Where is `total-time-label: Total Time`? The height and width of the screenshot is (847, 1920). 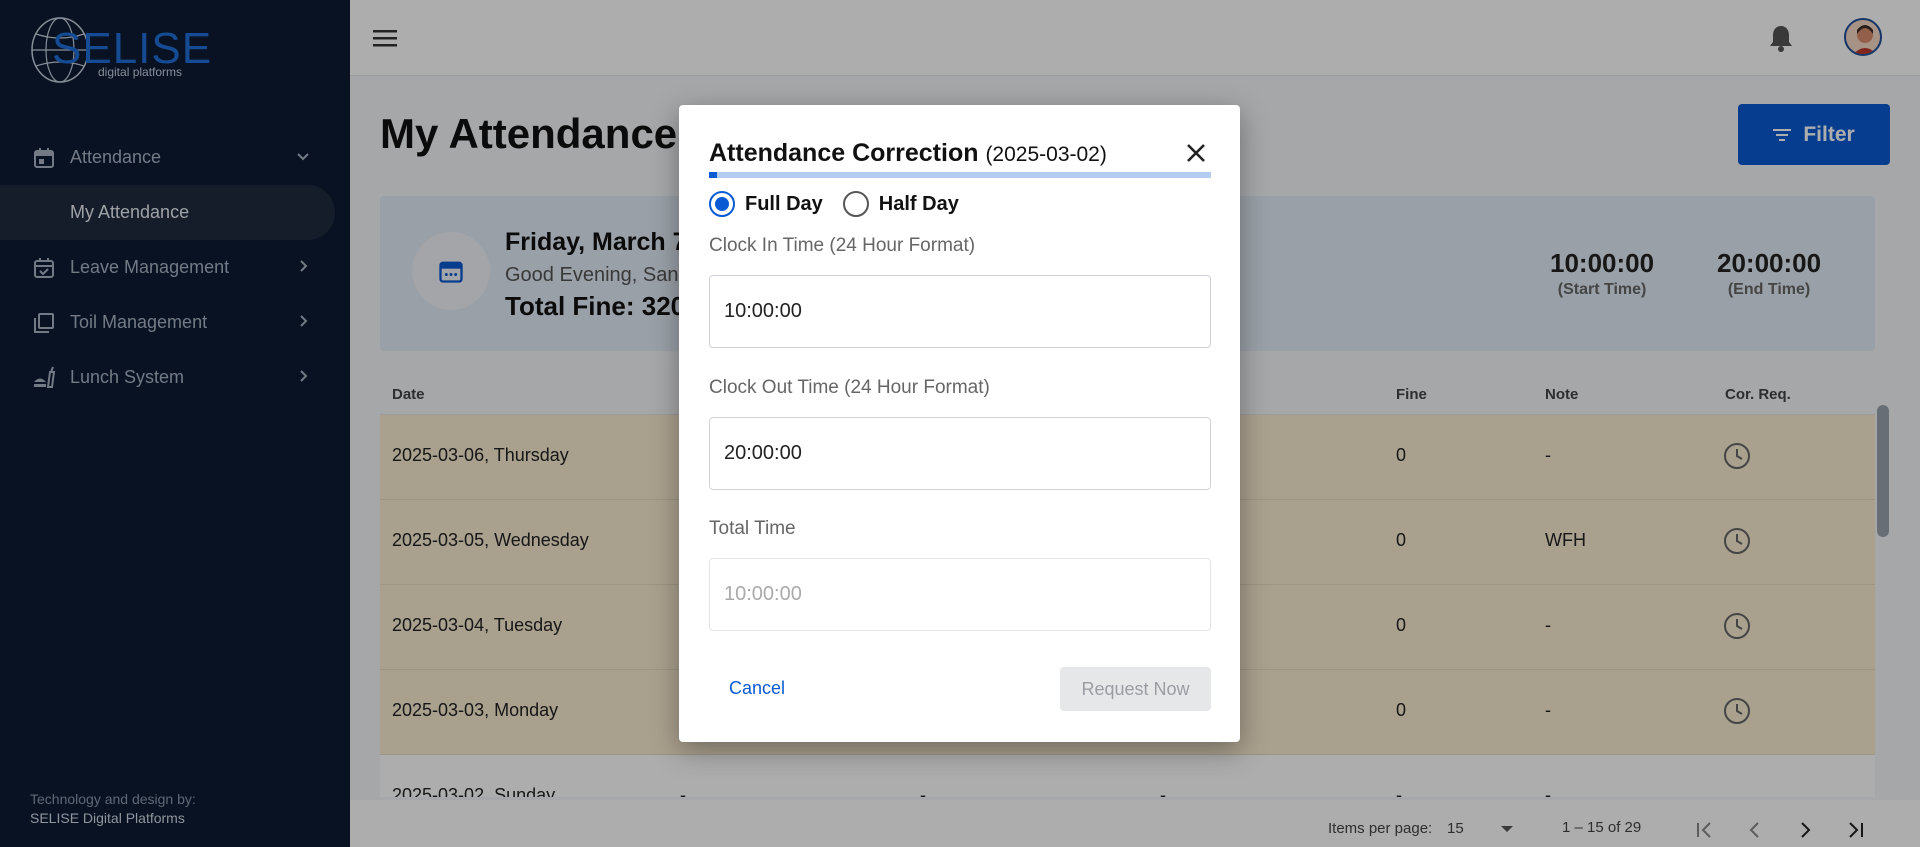
total-time-label: Total Time is located at coordinates (752, 528).